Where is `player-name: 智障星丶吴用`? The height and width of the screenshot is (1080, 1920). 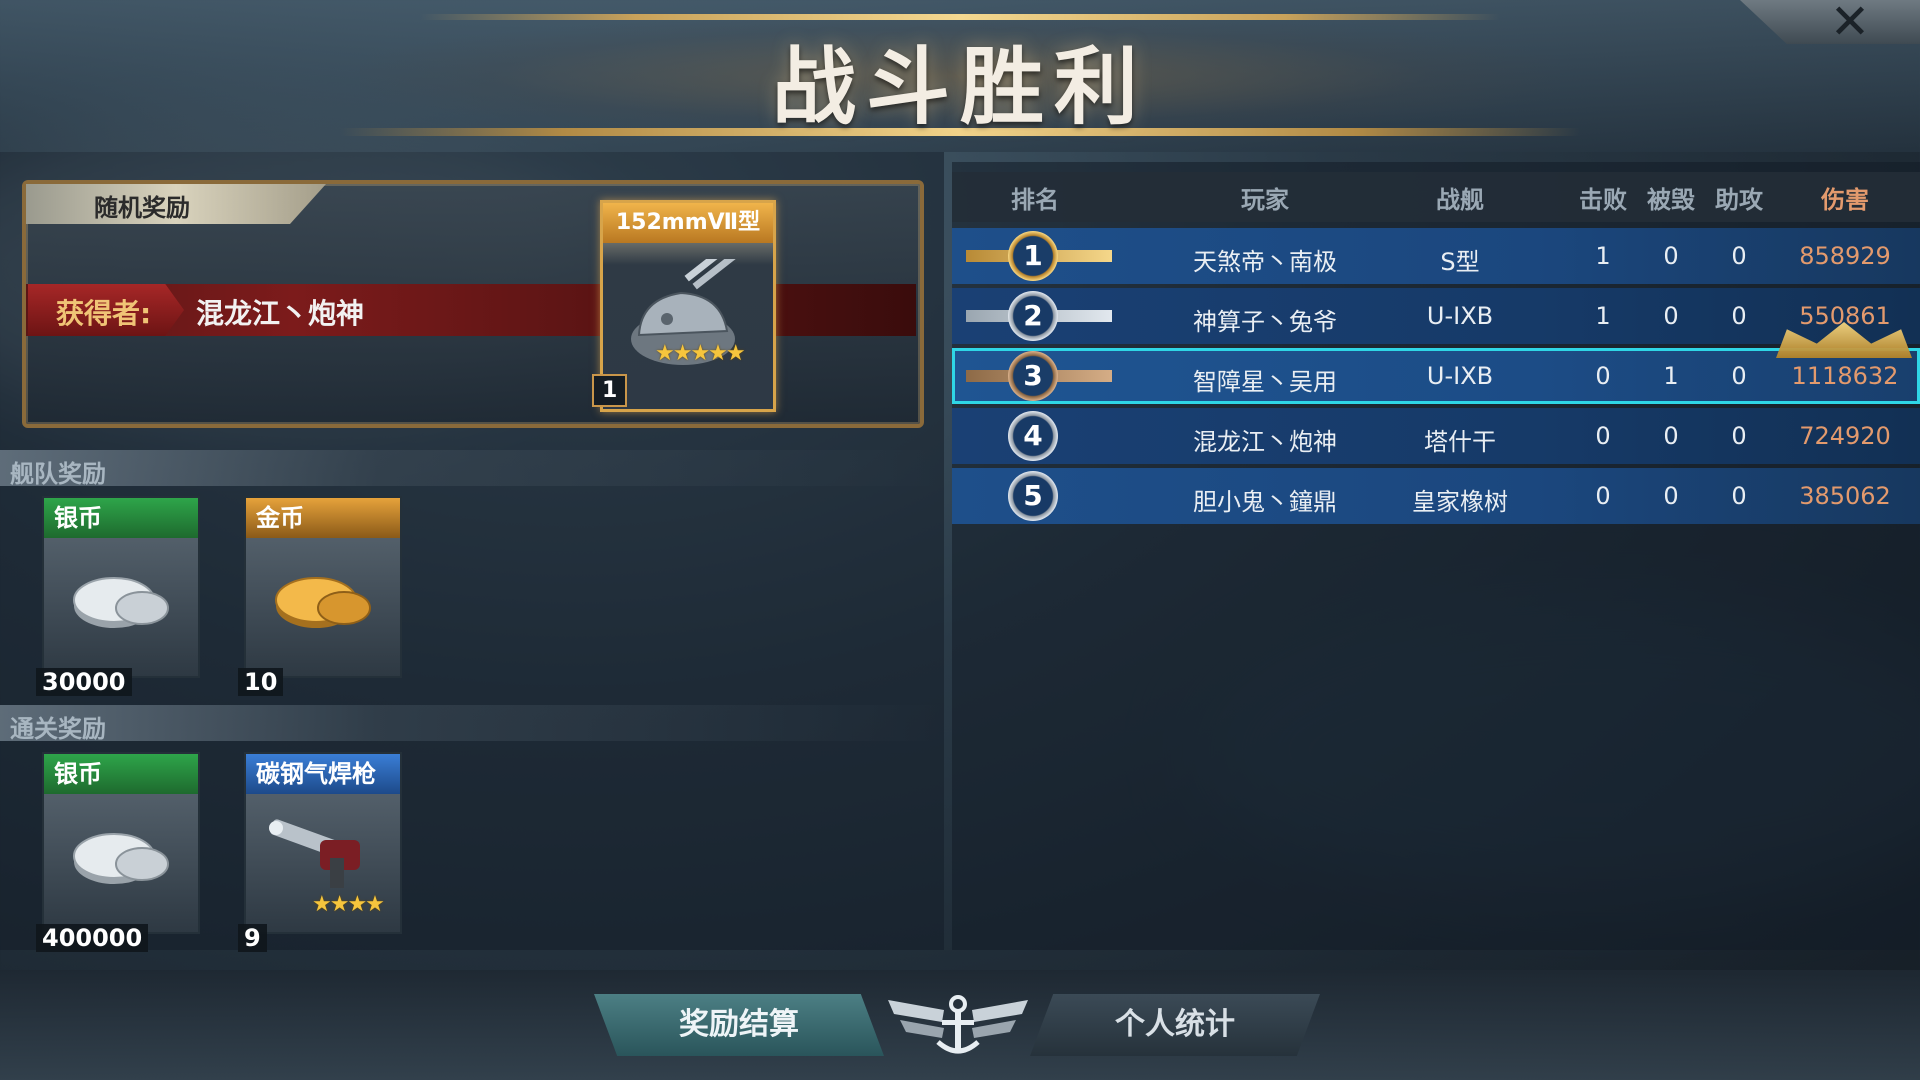
player-name: 智障星丶吴用 is located at coordinates (1265, 382).